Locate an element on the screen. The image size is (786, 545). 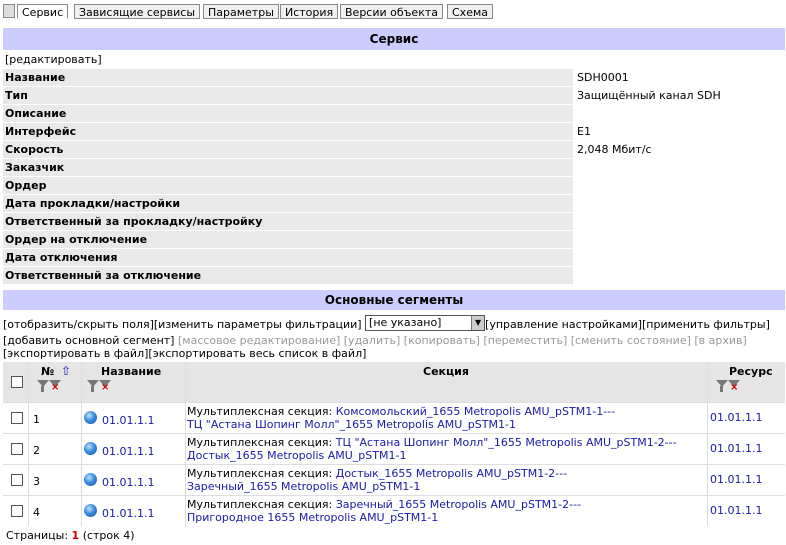
archive-link: [в архив] is located at coordinates (720, 340).